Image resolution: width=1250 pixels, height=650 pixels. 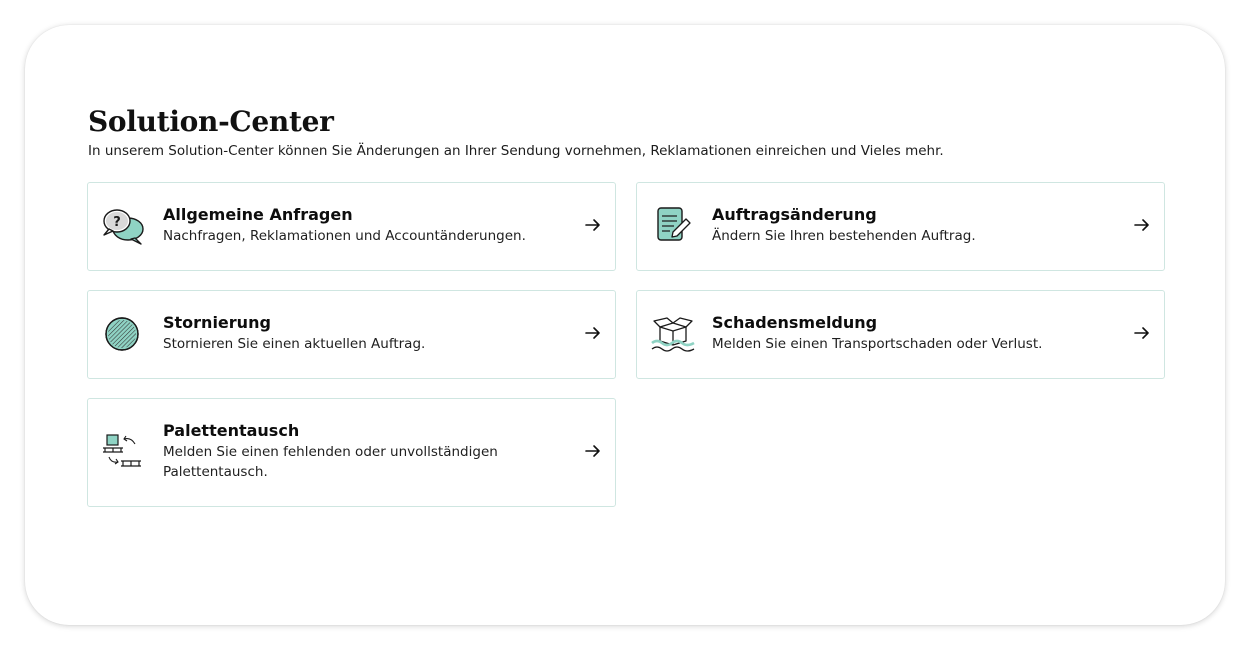 What do you see at coordinates (795, 322) in the screenshot?
I see `card-title: Schadensmeldung` at bounding box center [795, 322].